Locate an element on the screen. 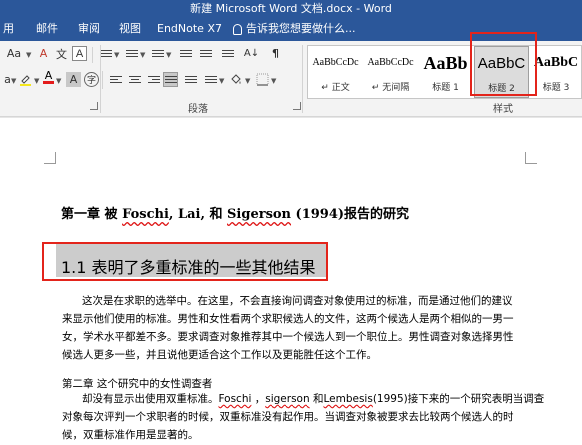  window-title: 新建 Microsoft Word 文档.docx - Word is located at coordinates (291, 8).